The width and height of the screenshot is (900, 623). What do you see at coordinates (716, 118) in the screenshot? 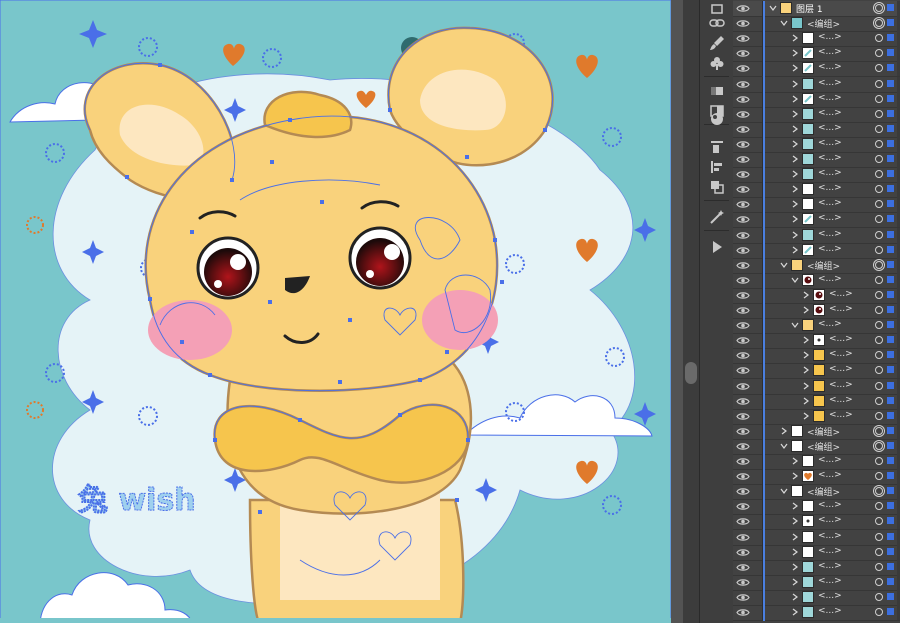
I see `appearance-icon` at bounding box center [716, 118].